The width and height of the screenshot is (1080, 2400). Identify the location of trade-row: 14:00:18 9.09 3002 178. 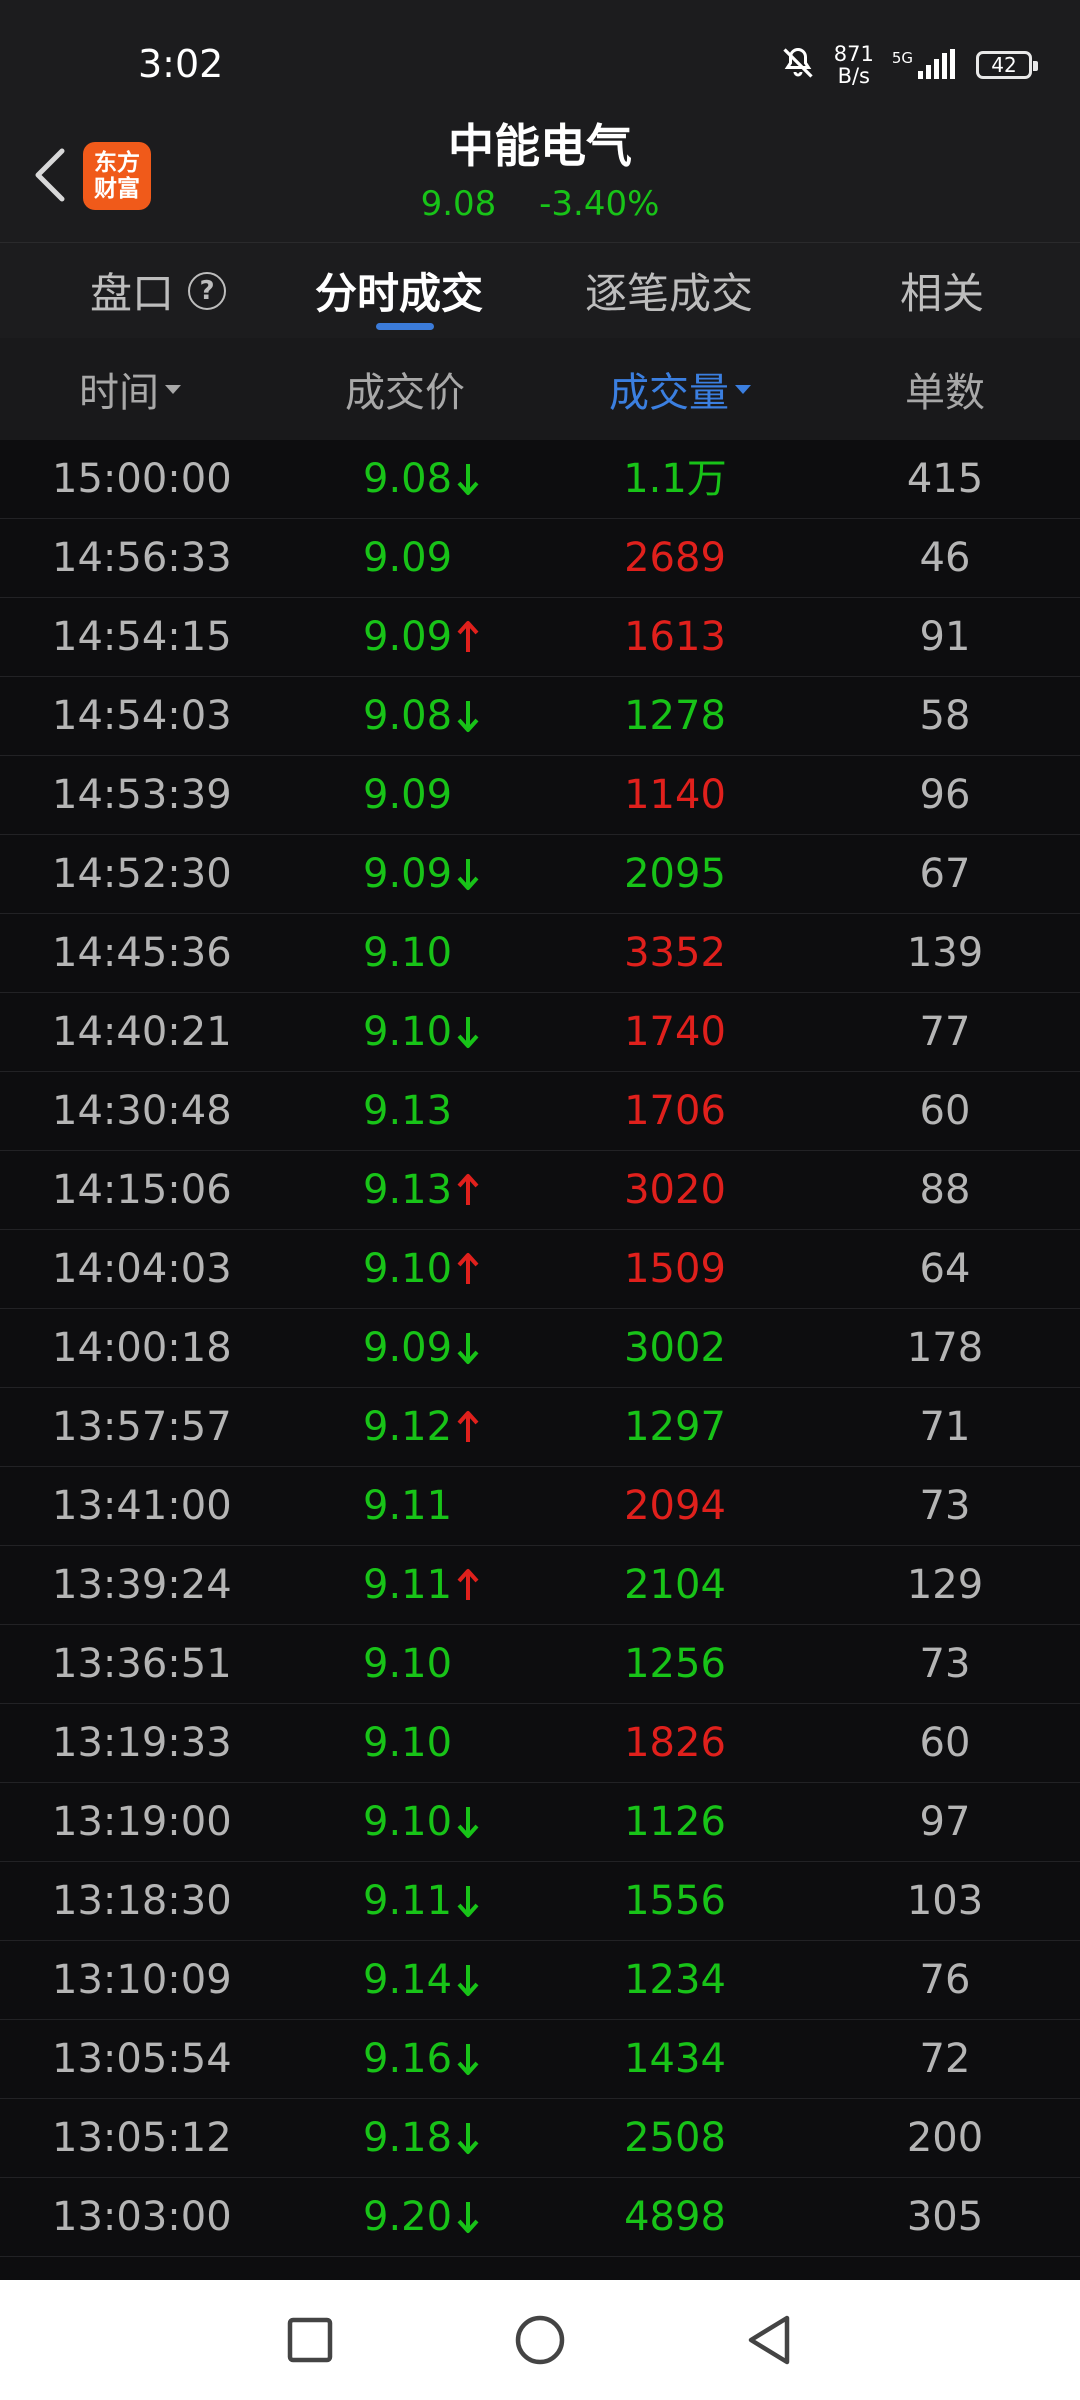
(540, 1348).